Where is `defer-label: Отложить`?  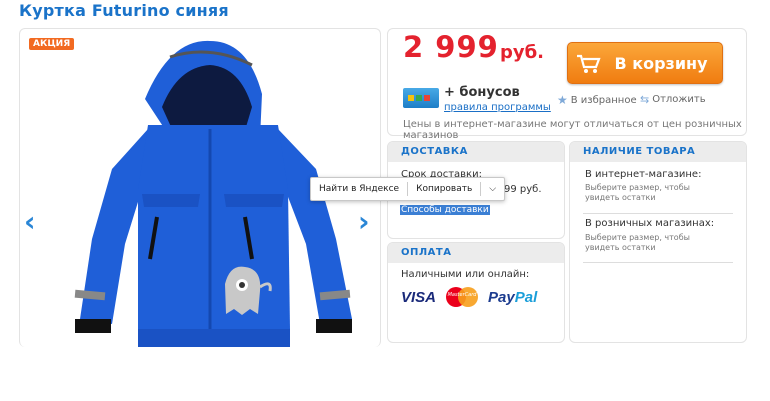
defer-label: Отложить is located at coordinates (679, 99).